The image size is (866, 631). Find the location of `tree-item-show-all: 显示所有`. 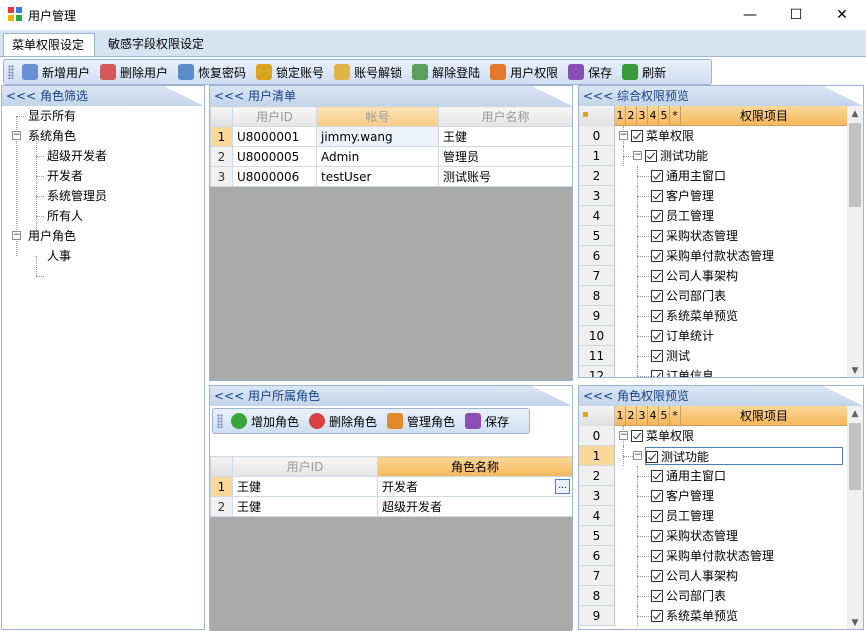

tree-item-show-all: 显示所有 is located at coordinates (52, 116).